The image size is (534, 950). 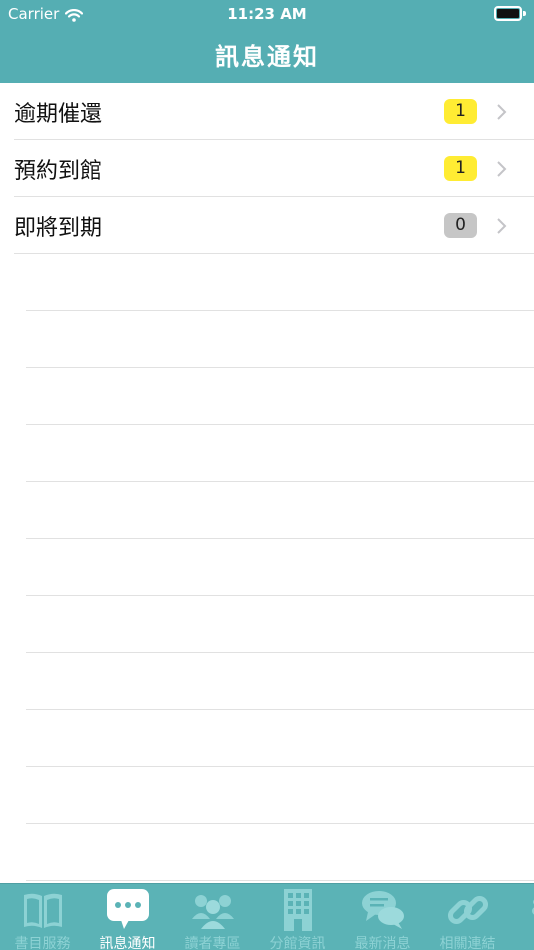 What do you see at coordinates (382, 943) in the screenshot?
I see `tab-label: 最新消息` at bounding box center [382, 943].